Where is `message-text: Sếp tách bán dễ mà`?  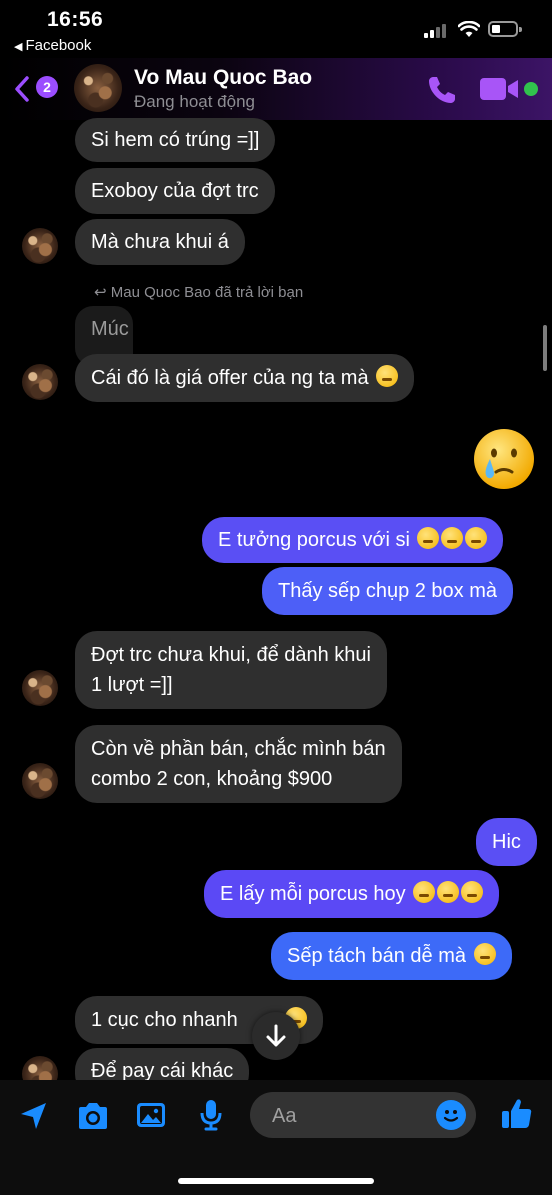
message-text: Sếp tách bán dễ mà is located at coordinates (377, 956).